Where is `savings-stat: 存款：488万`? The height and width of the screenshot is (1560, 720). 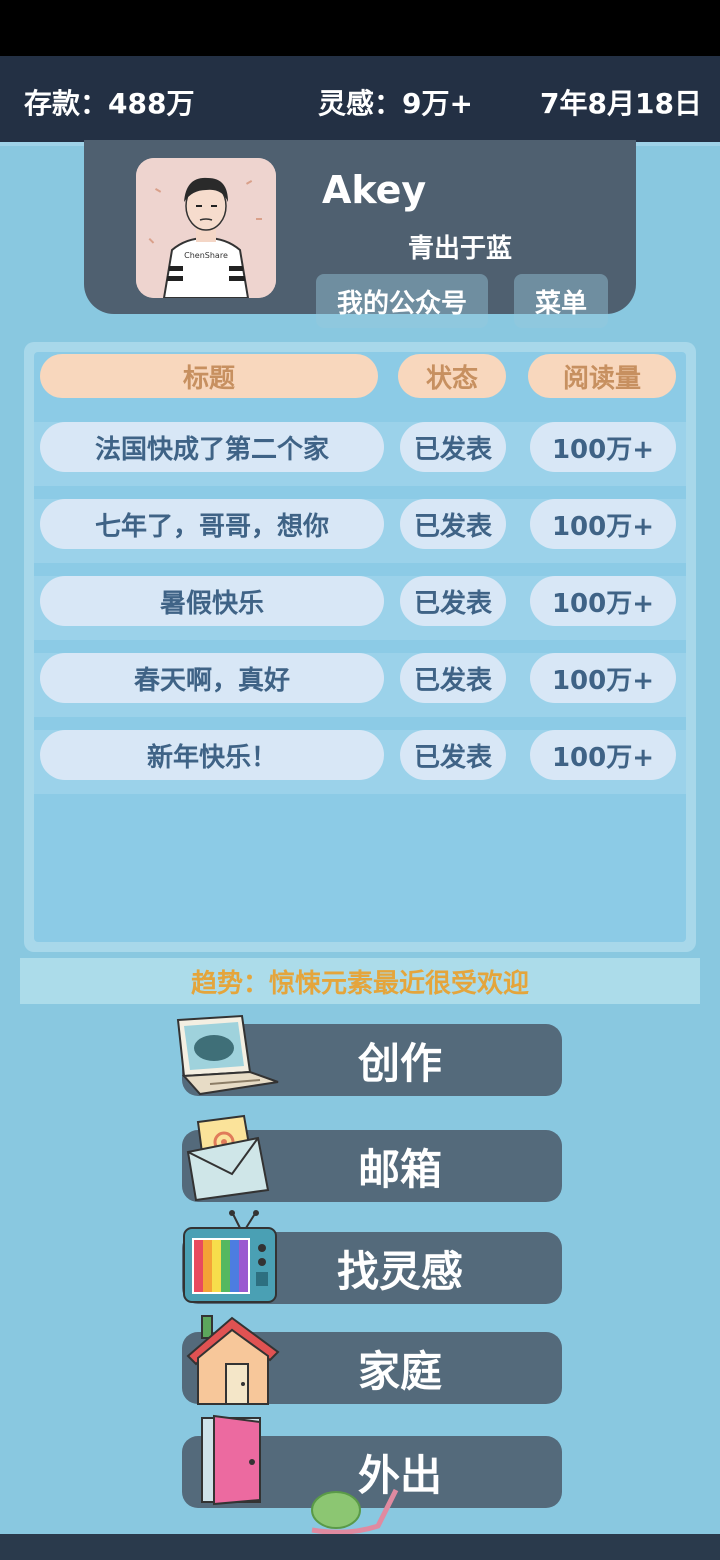 savings-stat: 存款：488万 is located at coordinates (109, 103).